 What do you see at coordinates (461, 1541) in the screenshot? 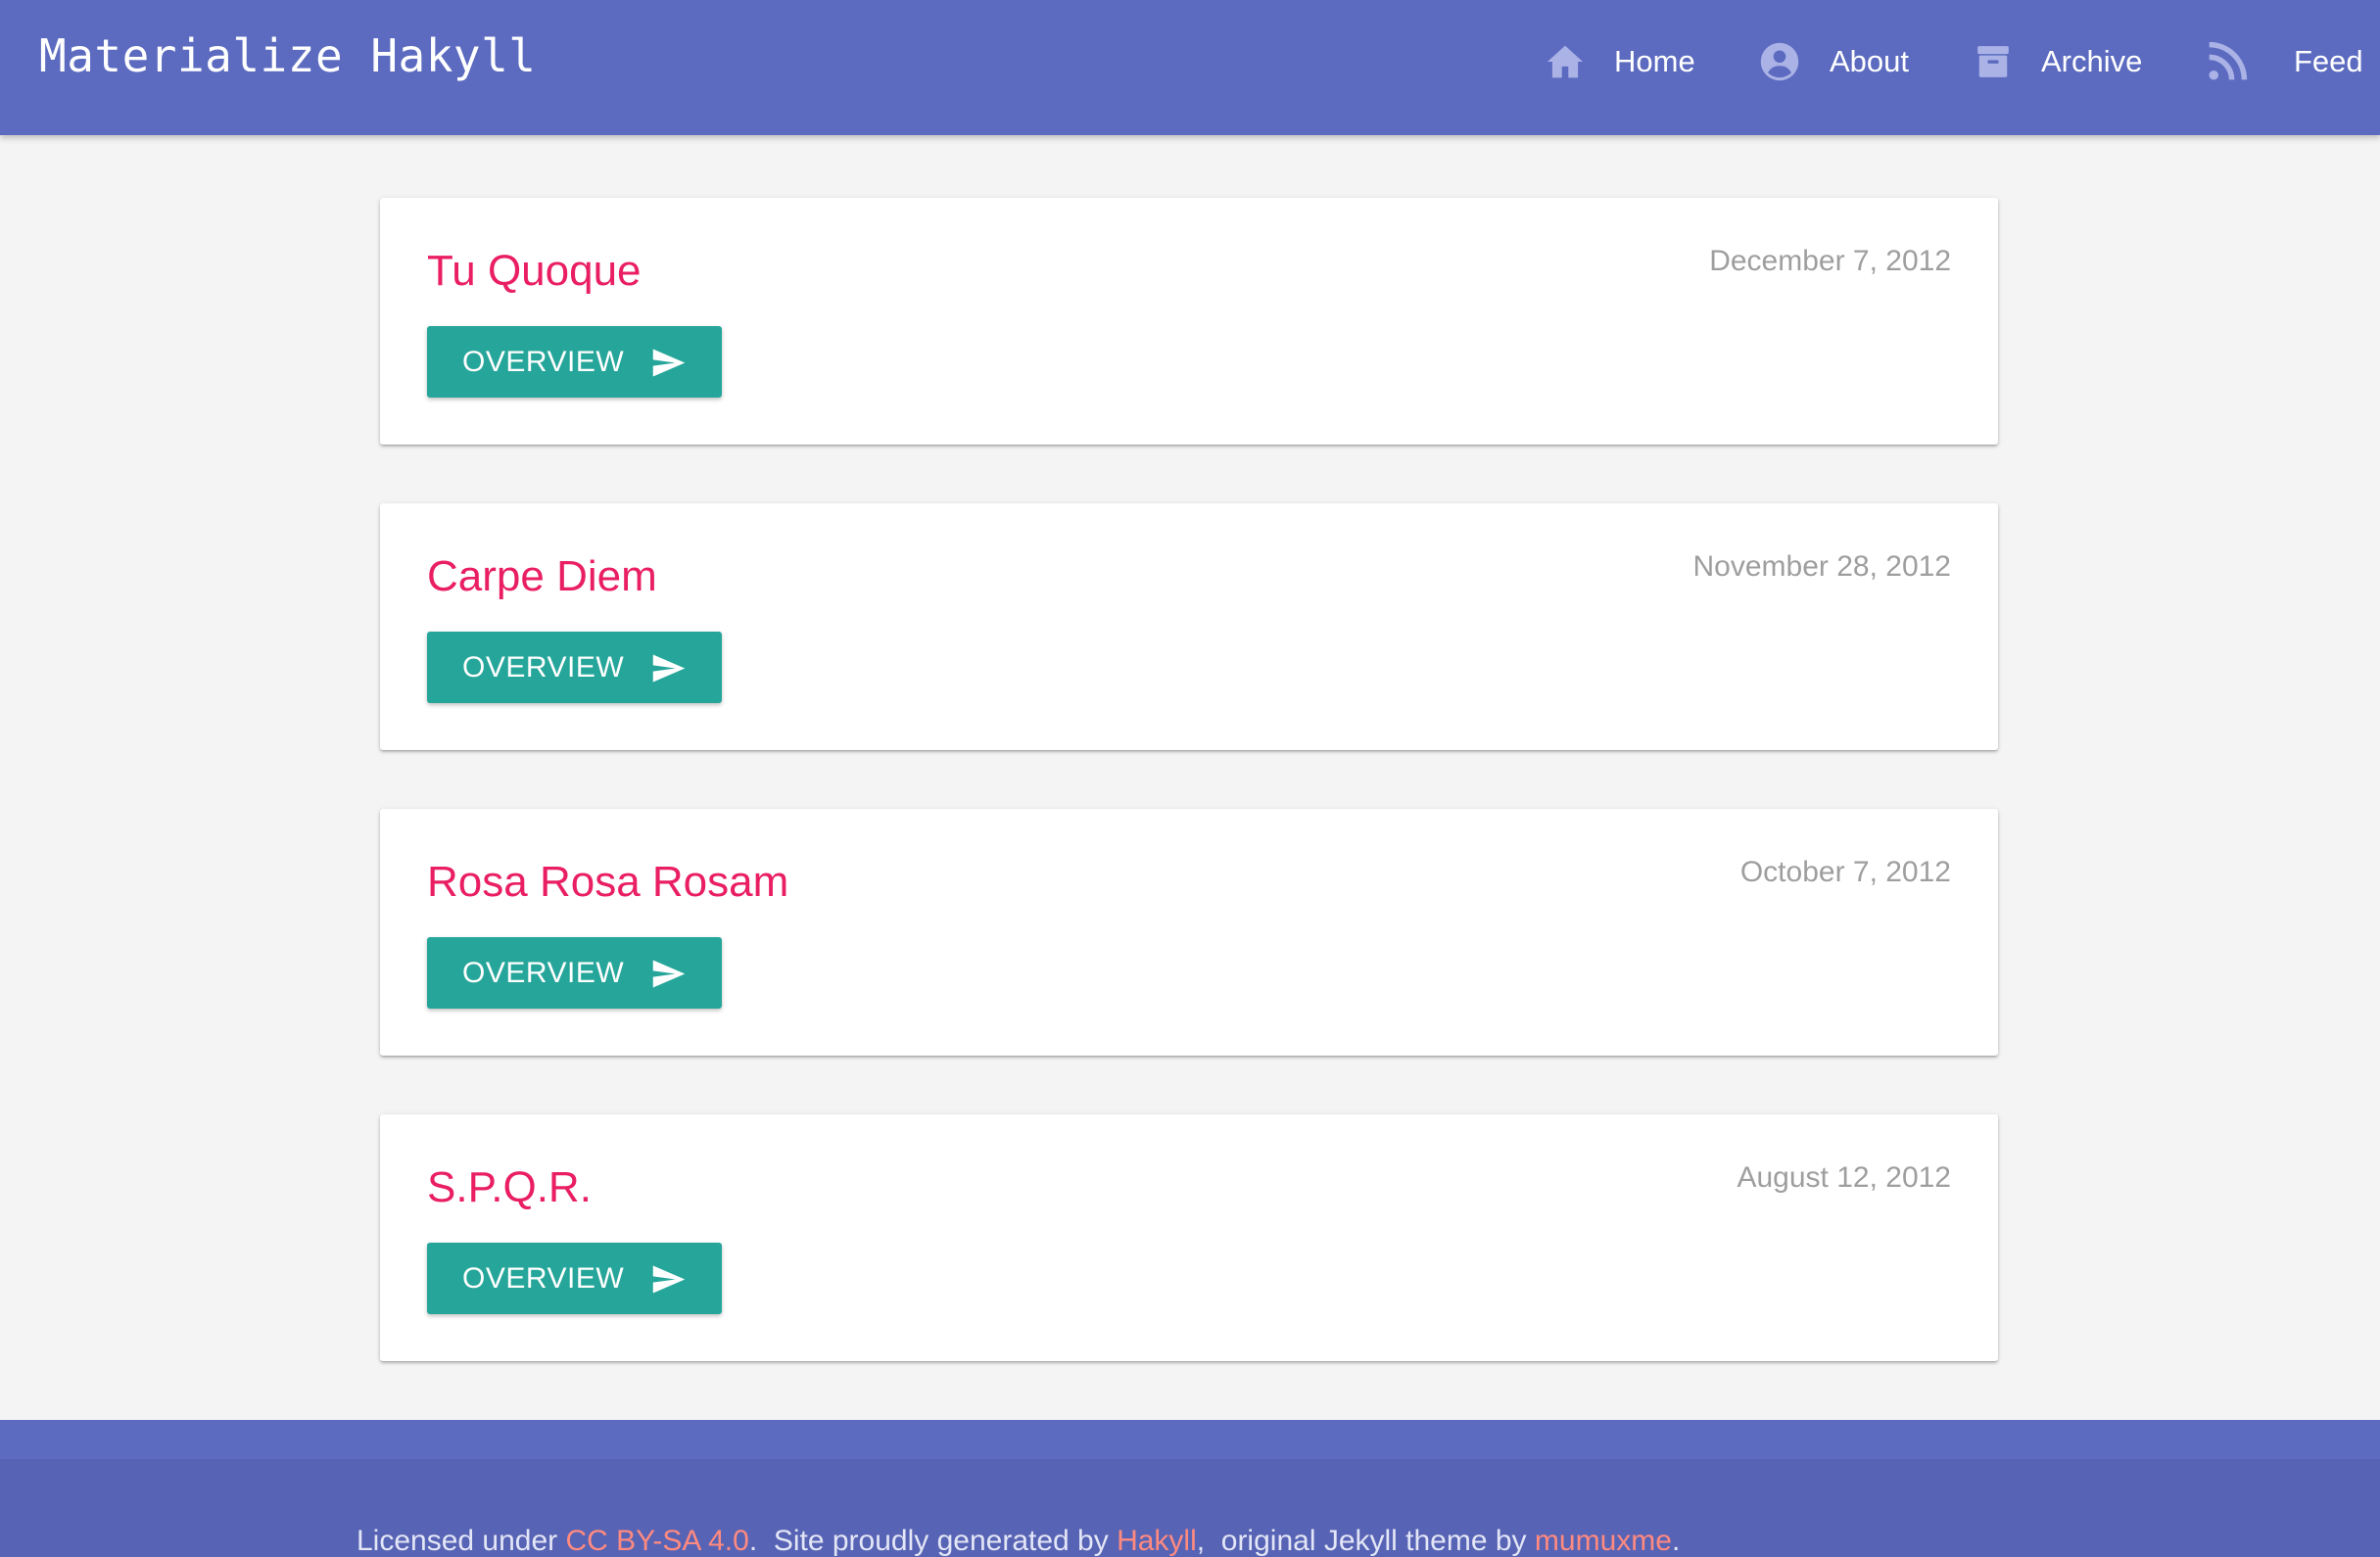
I see `footer-license-prefix: Licensed under` at bounding box center [461, 1541].